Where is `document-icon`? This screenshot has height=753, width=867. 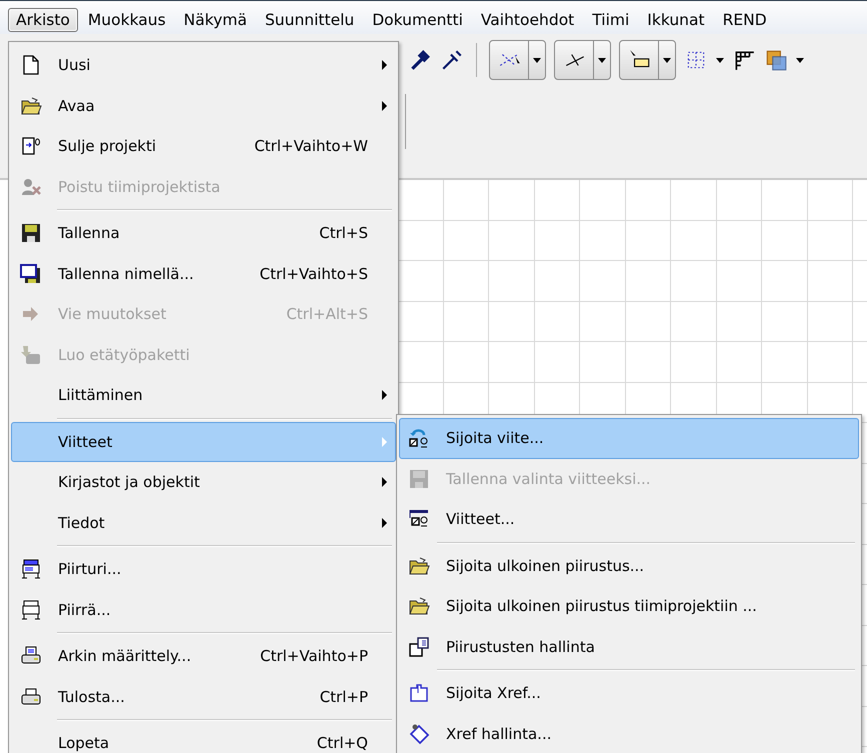
document-icon is located at coordinates (31, 146).